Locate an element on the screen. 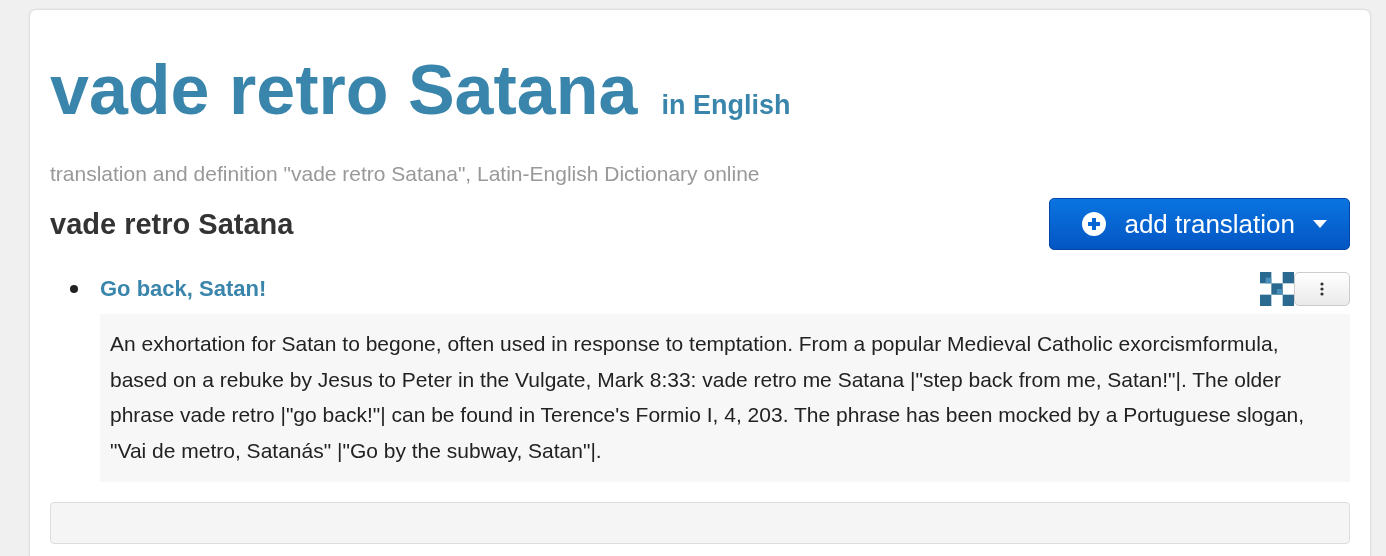  checker-icon is located at coordinates (1277, 289).